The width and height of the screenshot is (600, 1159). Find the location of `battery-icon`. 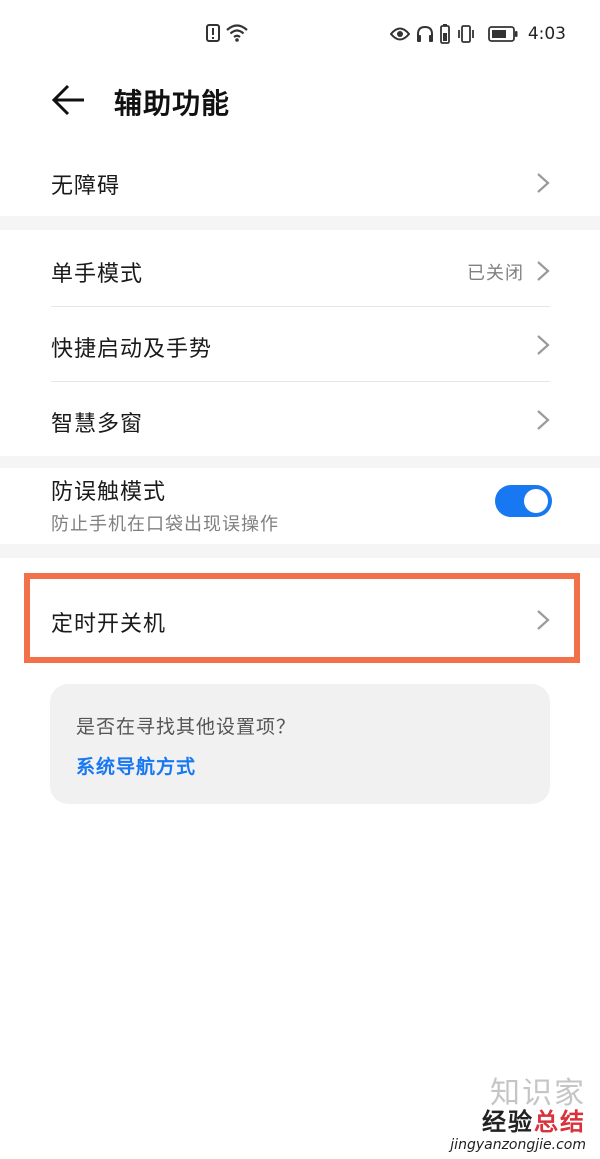

battery-icon is located at coordinates (502, 34).